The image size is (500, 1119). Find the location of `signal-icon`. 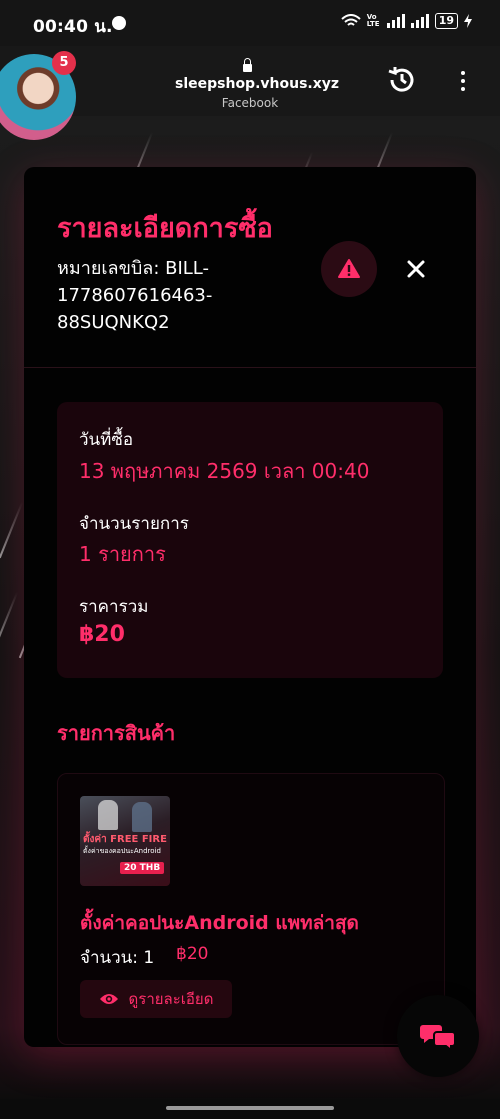

signal-icon is located at coordinates (395, 21).